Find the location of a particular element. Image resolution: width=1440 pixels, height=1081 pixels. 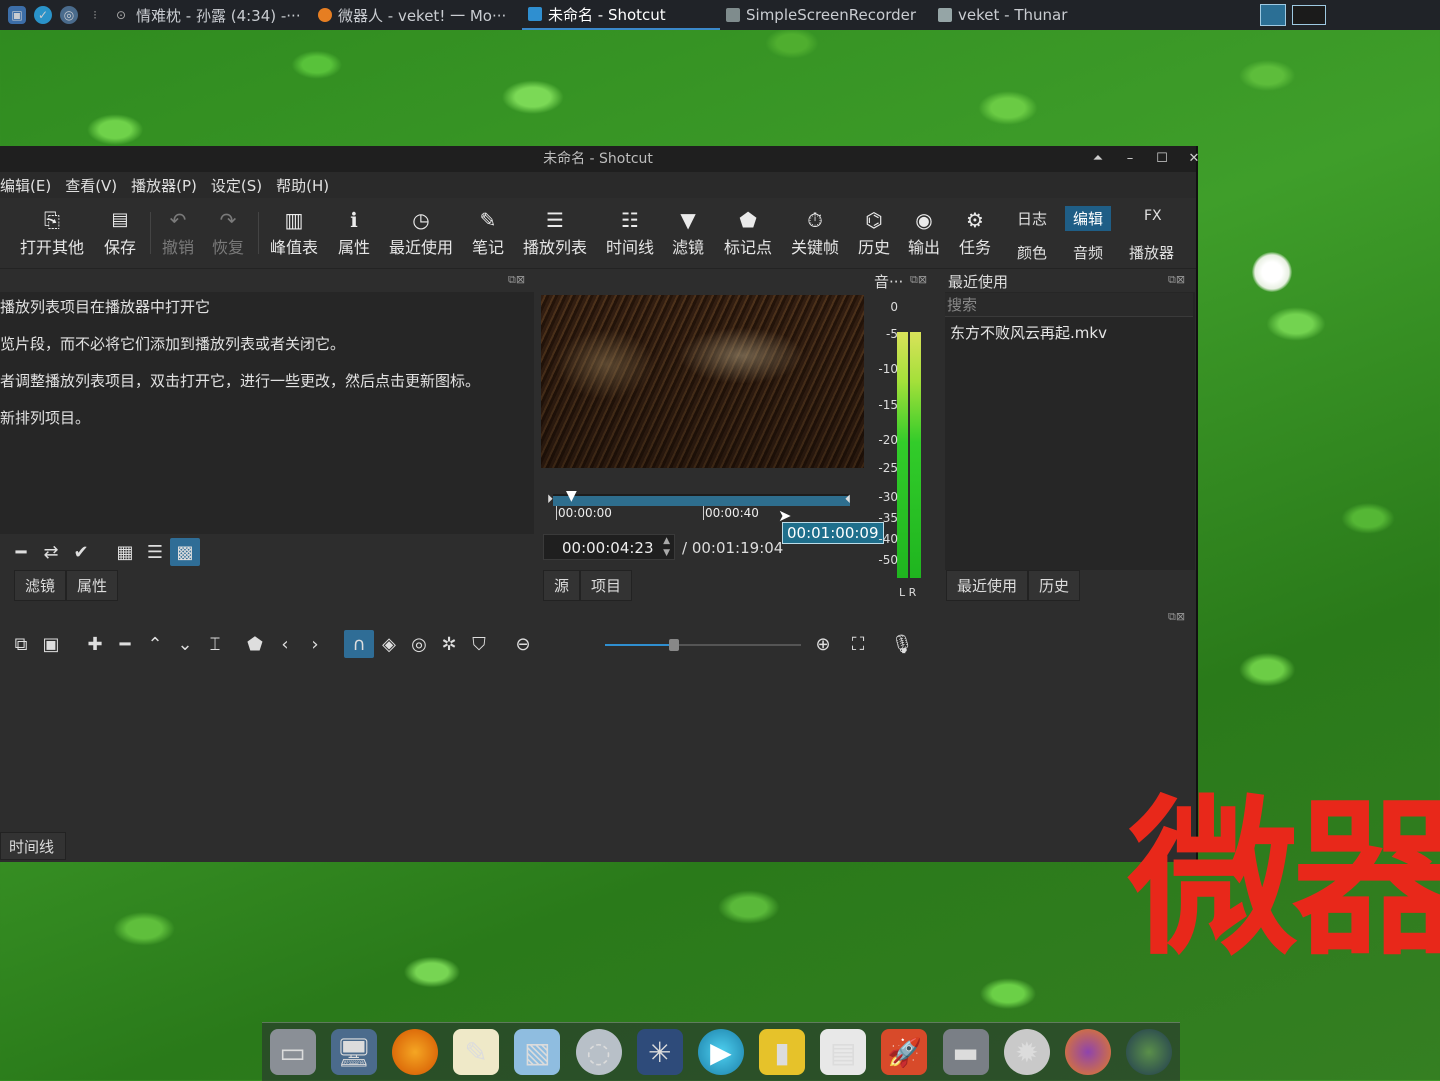

firefox-dev-icon is located at coordinates (1088, 1052).